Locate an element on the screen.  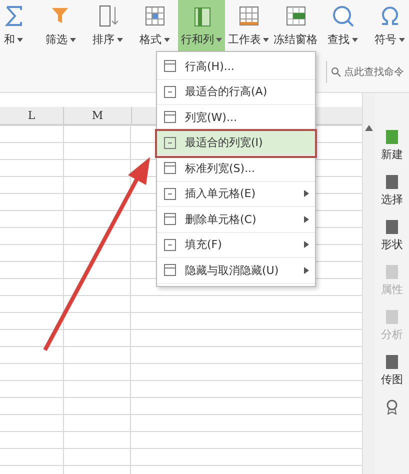
sidebar-label: 形状 is located at coordinates (392, 244).